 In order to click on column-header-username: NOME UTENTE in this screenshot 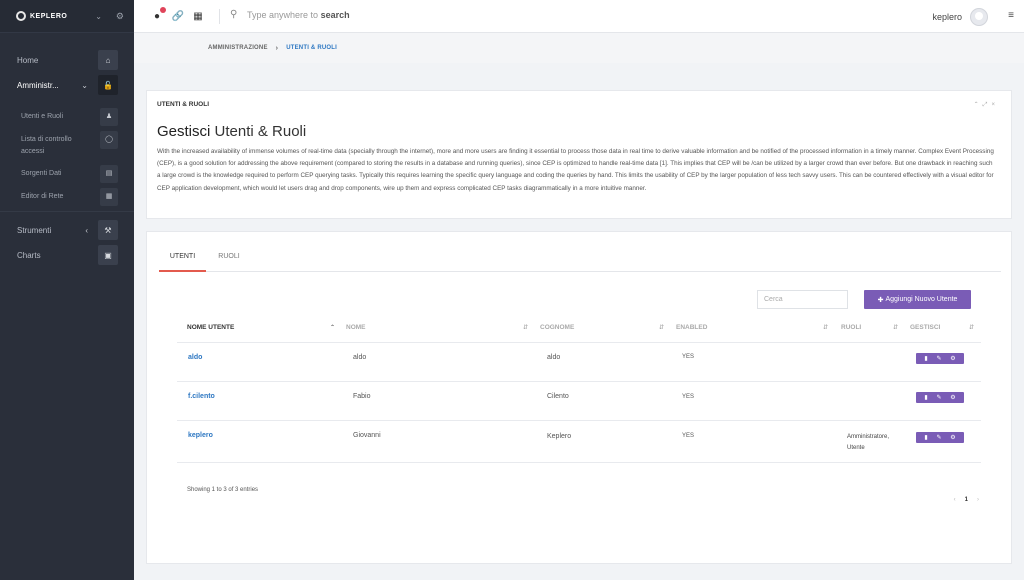, I will do `click(210, 327)`.